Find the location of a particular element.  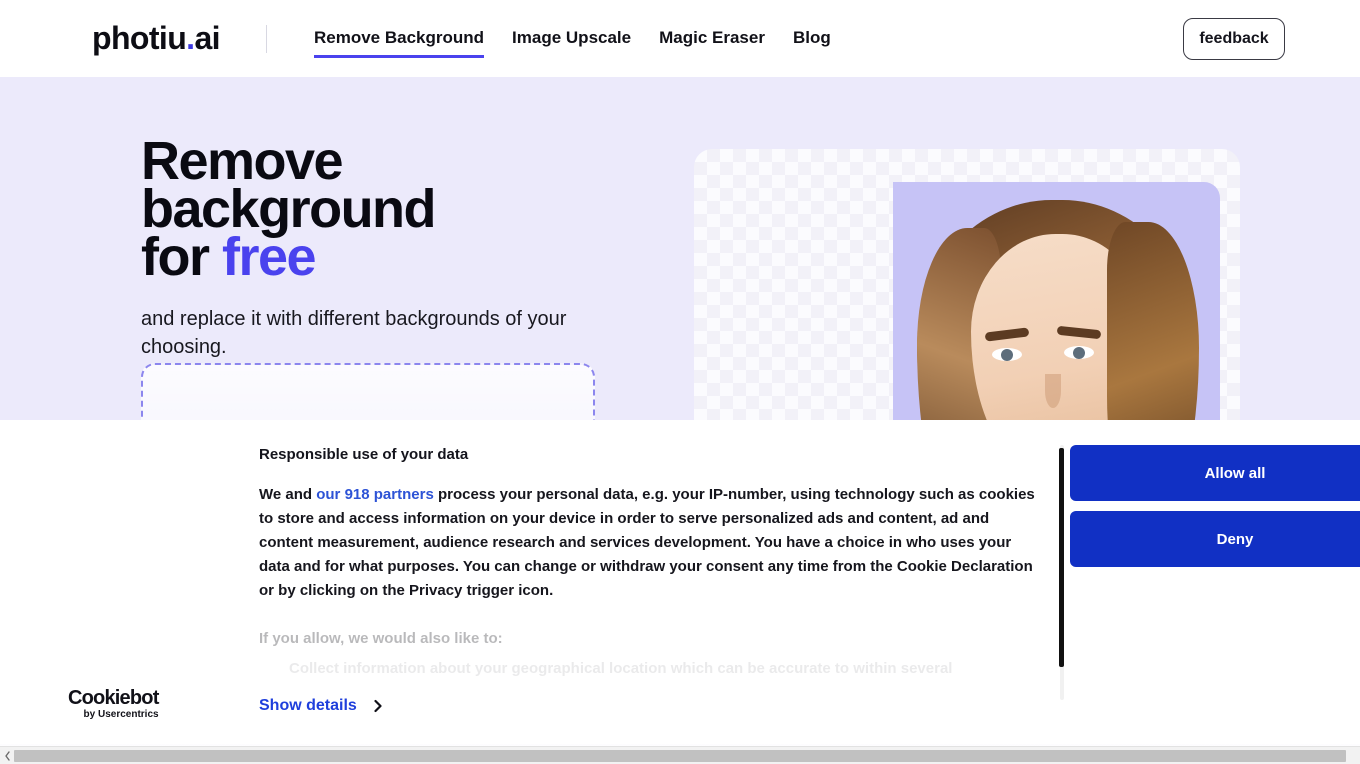

deny-button: Deny is located at coordinates (1215, 539).